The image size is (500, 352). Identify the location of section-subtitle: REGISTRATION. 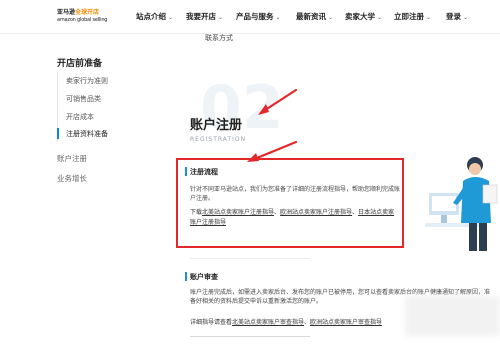
(218, 139).